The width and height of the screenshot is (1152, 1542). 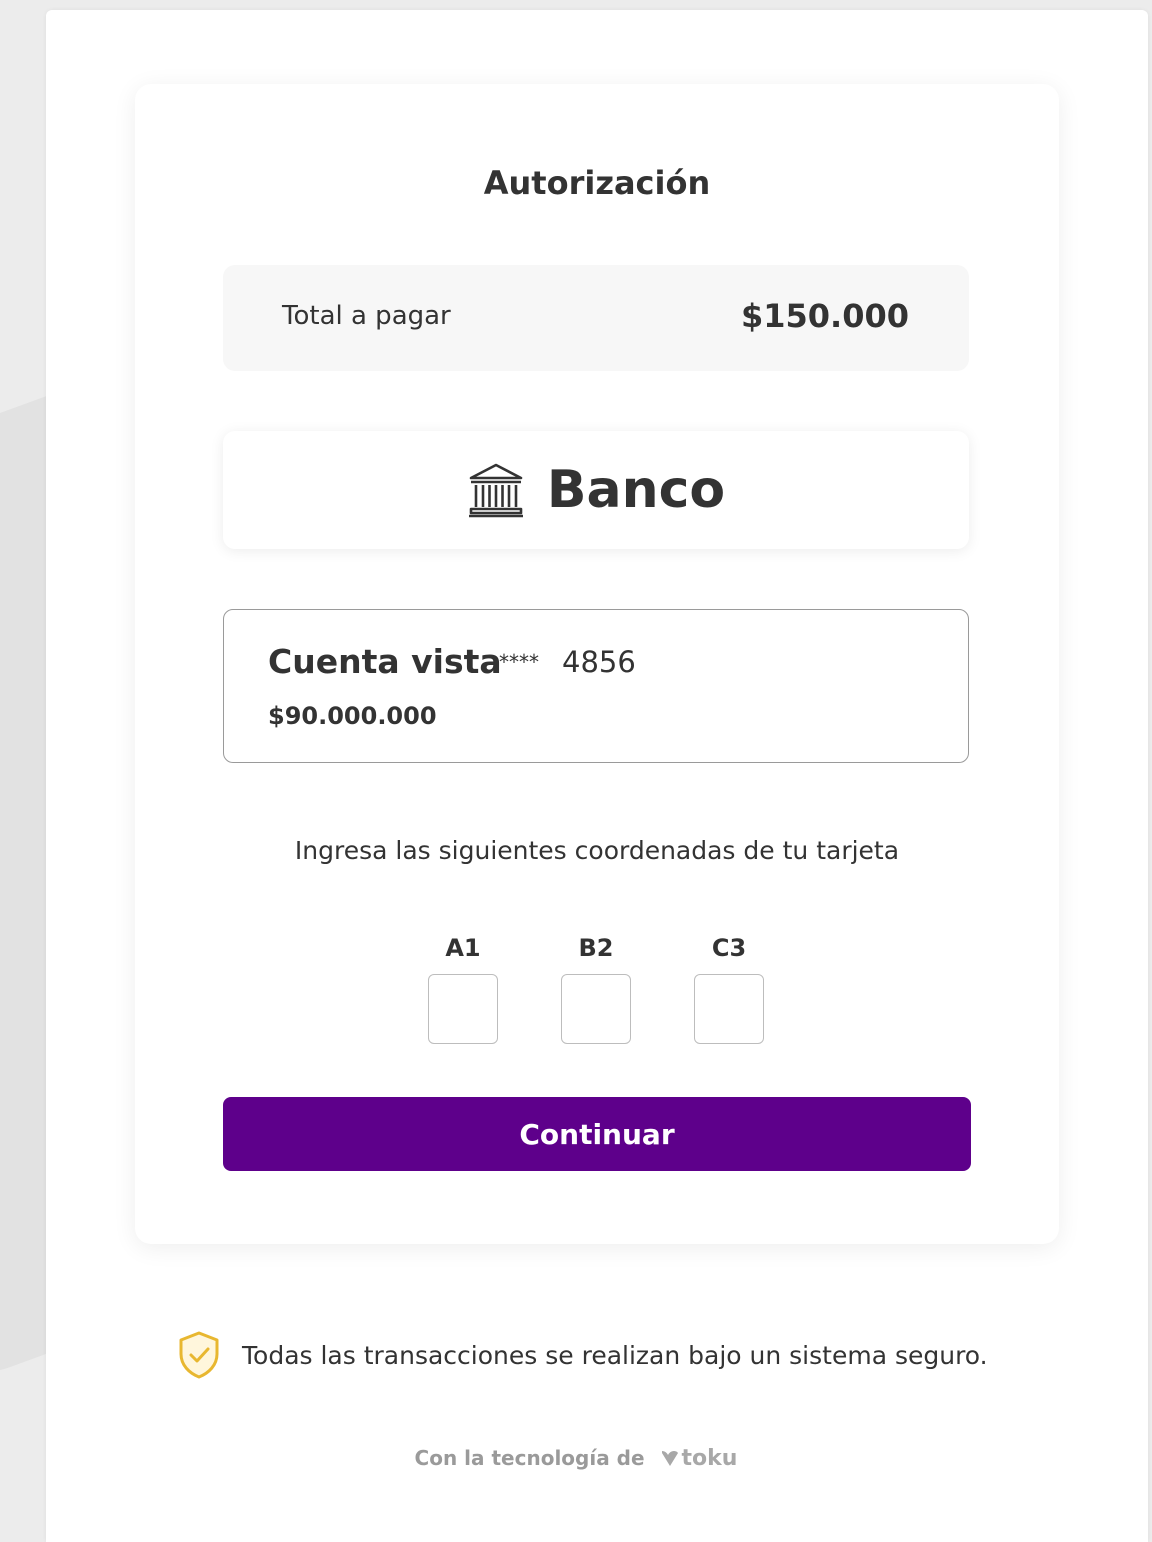 I want to click on coordinate-label: C3, so click(x=729, y=948).